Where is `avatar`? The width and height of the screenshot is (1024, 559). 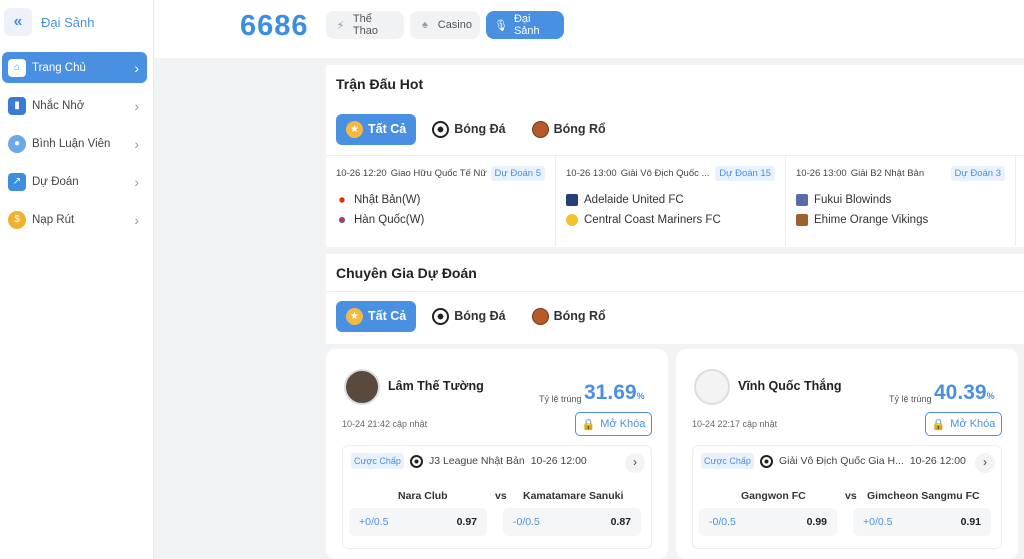
avatar is located at coordinates (712, 387).